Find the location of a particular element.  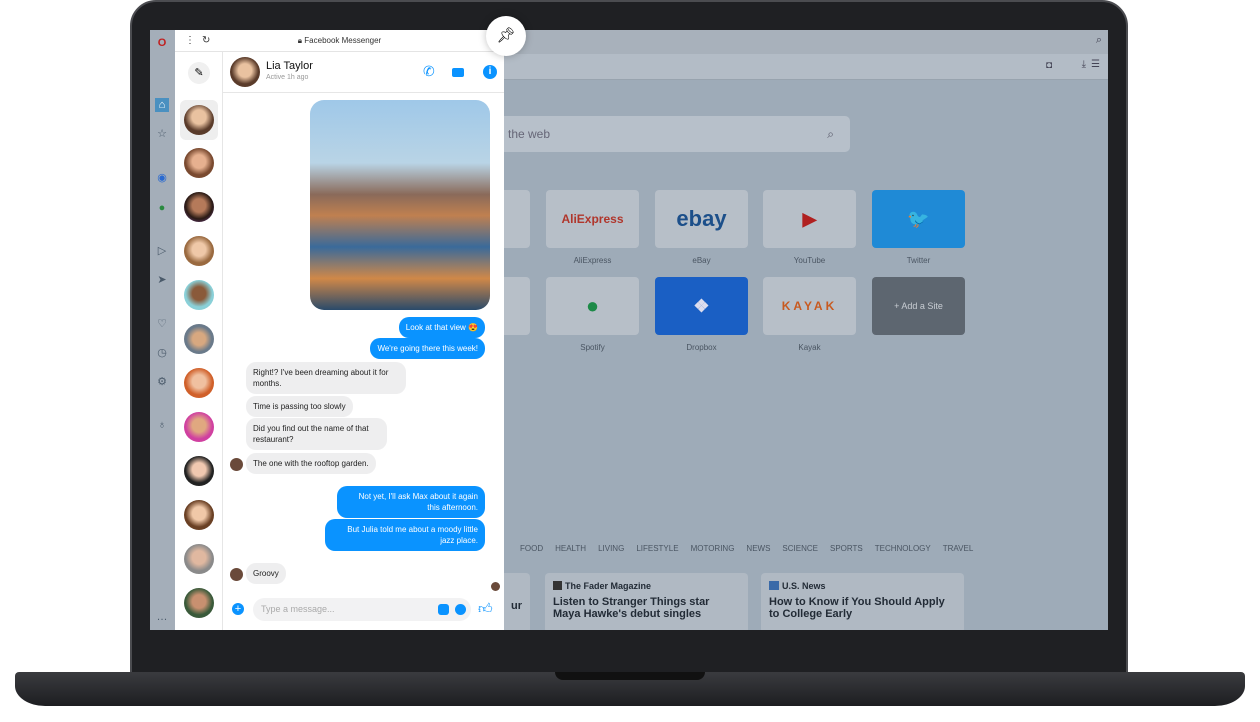

heart-icon: ♡ is located at coordinates (162, 324).